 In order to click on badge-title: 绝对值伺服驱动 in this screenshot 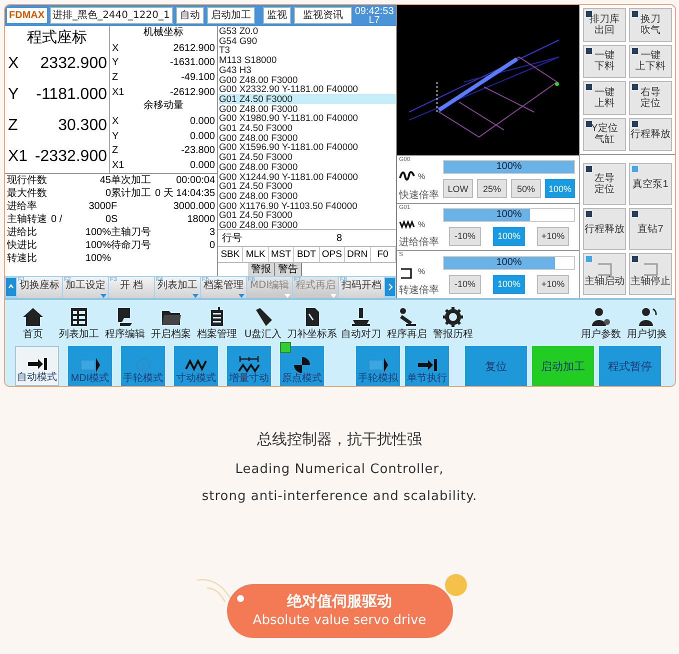, I will do `click(339, 601)`.